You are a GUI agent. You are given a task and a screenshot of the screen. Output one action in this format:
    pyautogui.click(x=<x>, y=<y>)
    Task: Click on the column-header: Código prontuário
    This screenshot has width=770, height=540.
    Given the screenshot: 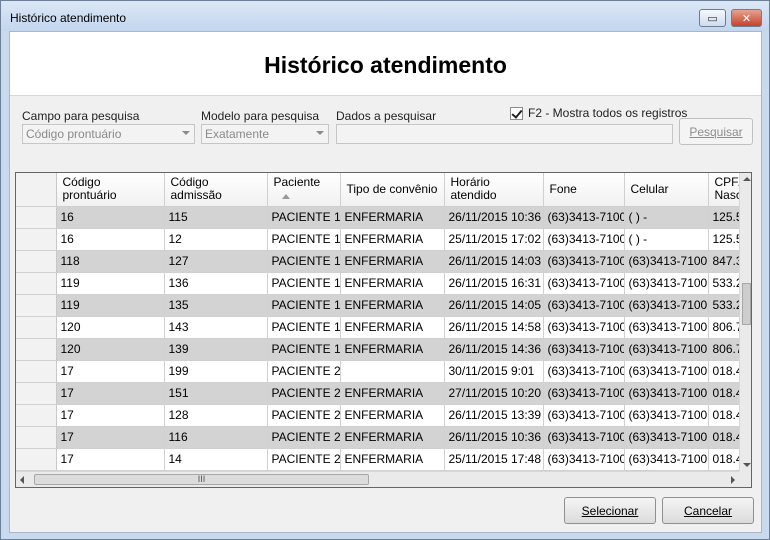 What is the action you would take?
    pyautogui.click(x=110, y=190)
    